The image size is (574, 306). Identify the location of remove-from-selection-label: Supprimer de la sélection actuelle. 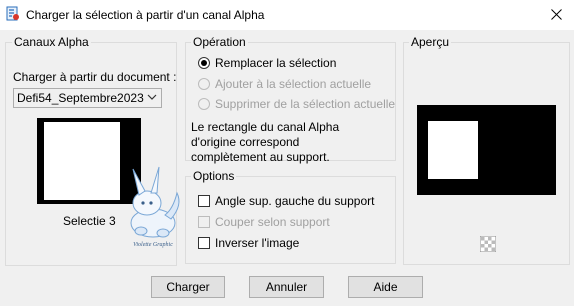
(305, 104).